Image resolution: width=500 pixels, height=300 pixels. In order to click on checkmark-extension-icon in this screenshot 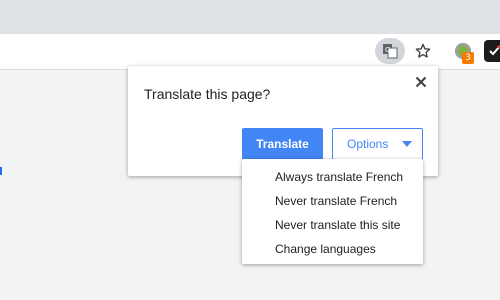, I will do `click(492, 51)`.